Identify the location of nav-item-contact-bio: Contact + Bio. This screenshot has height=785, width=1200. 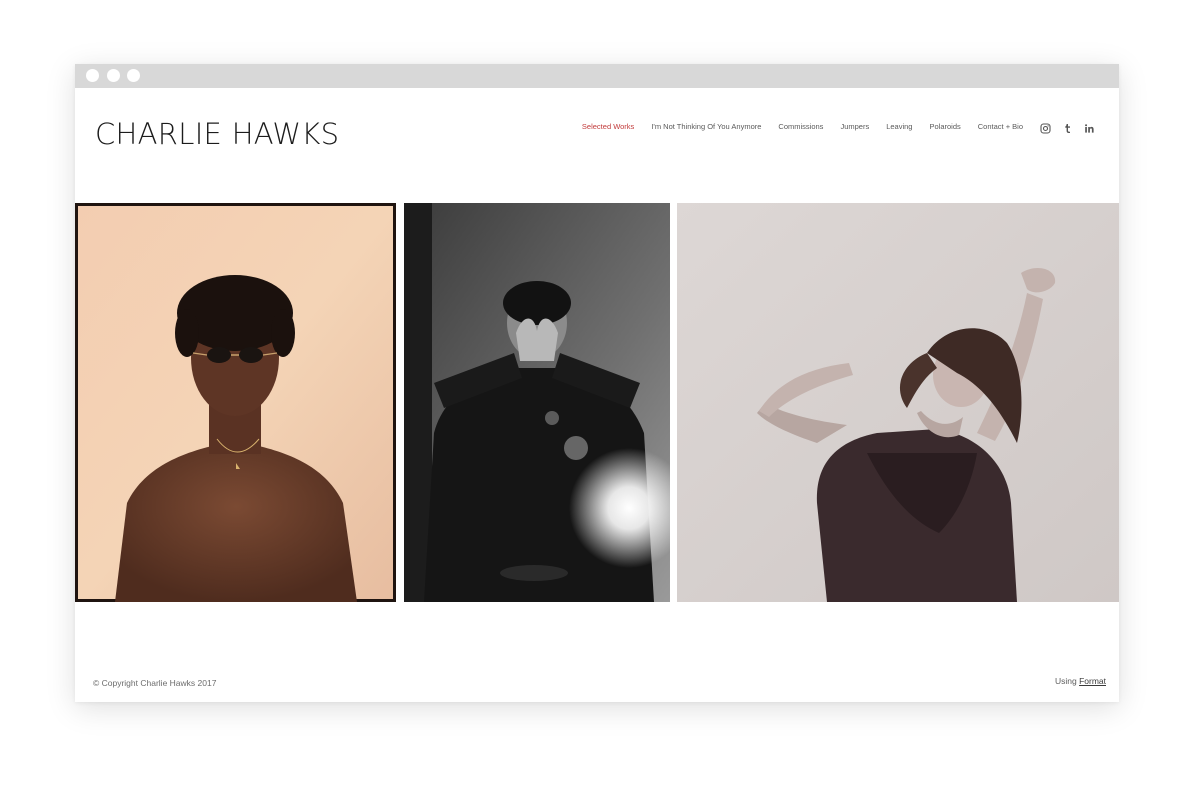
(1000, 126).